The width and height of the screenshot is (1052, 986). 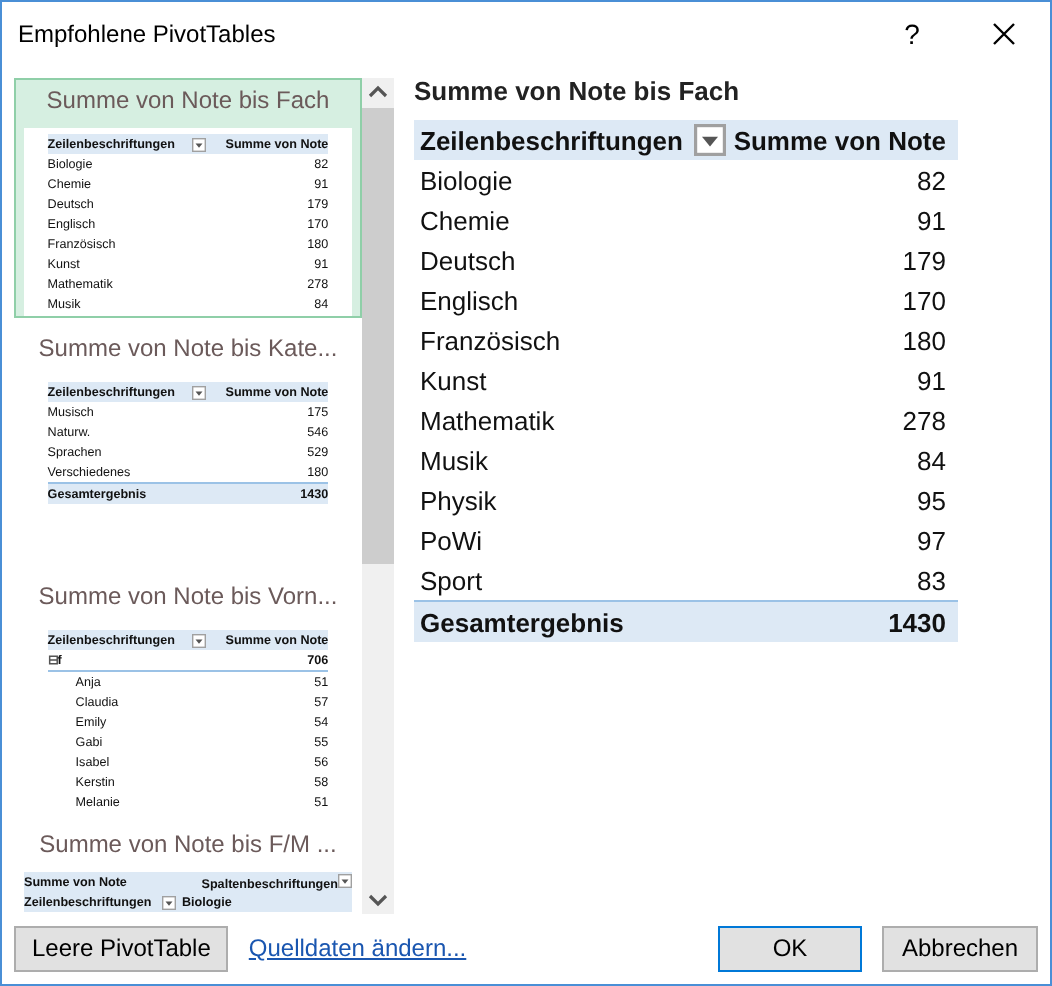 I want to click on table-cell: Französisch, so click(x=490, y=340).